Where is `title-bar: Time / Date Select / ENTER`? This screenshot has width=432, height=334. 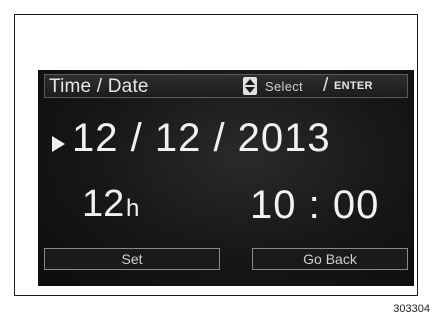
title-bar: Time / Date Select / ENTER is located at coordinates (226, 86).